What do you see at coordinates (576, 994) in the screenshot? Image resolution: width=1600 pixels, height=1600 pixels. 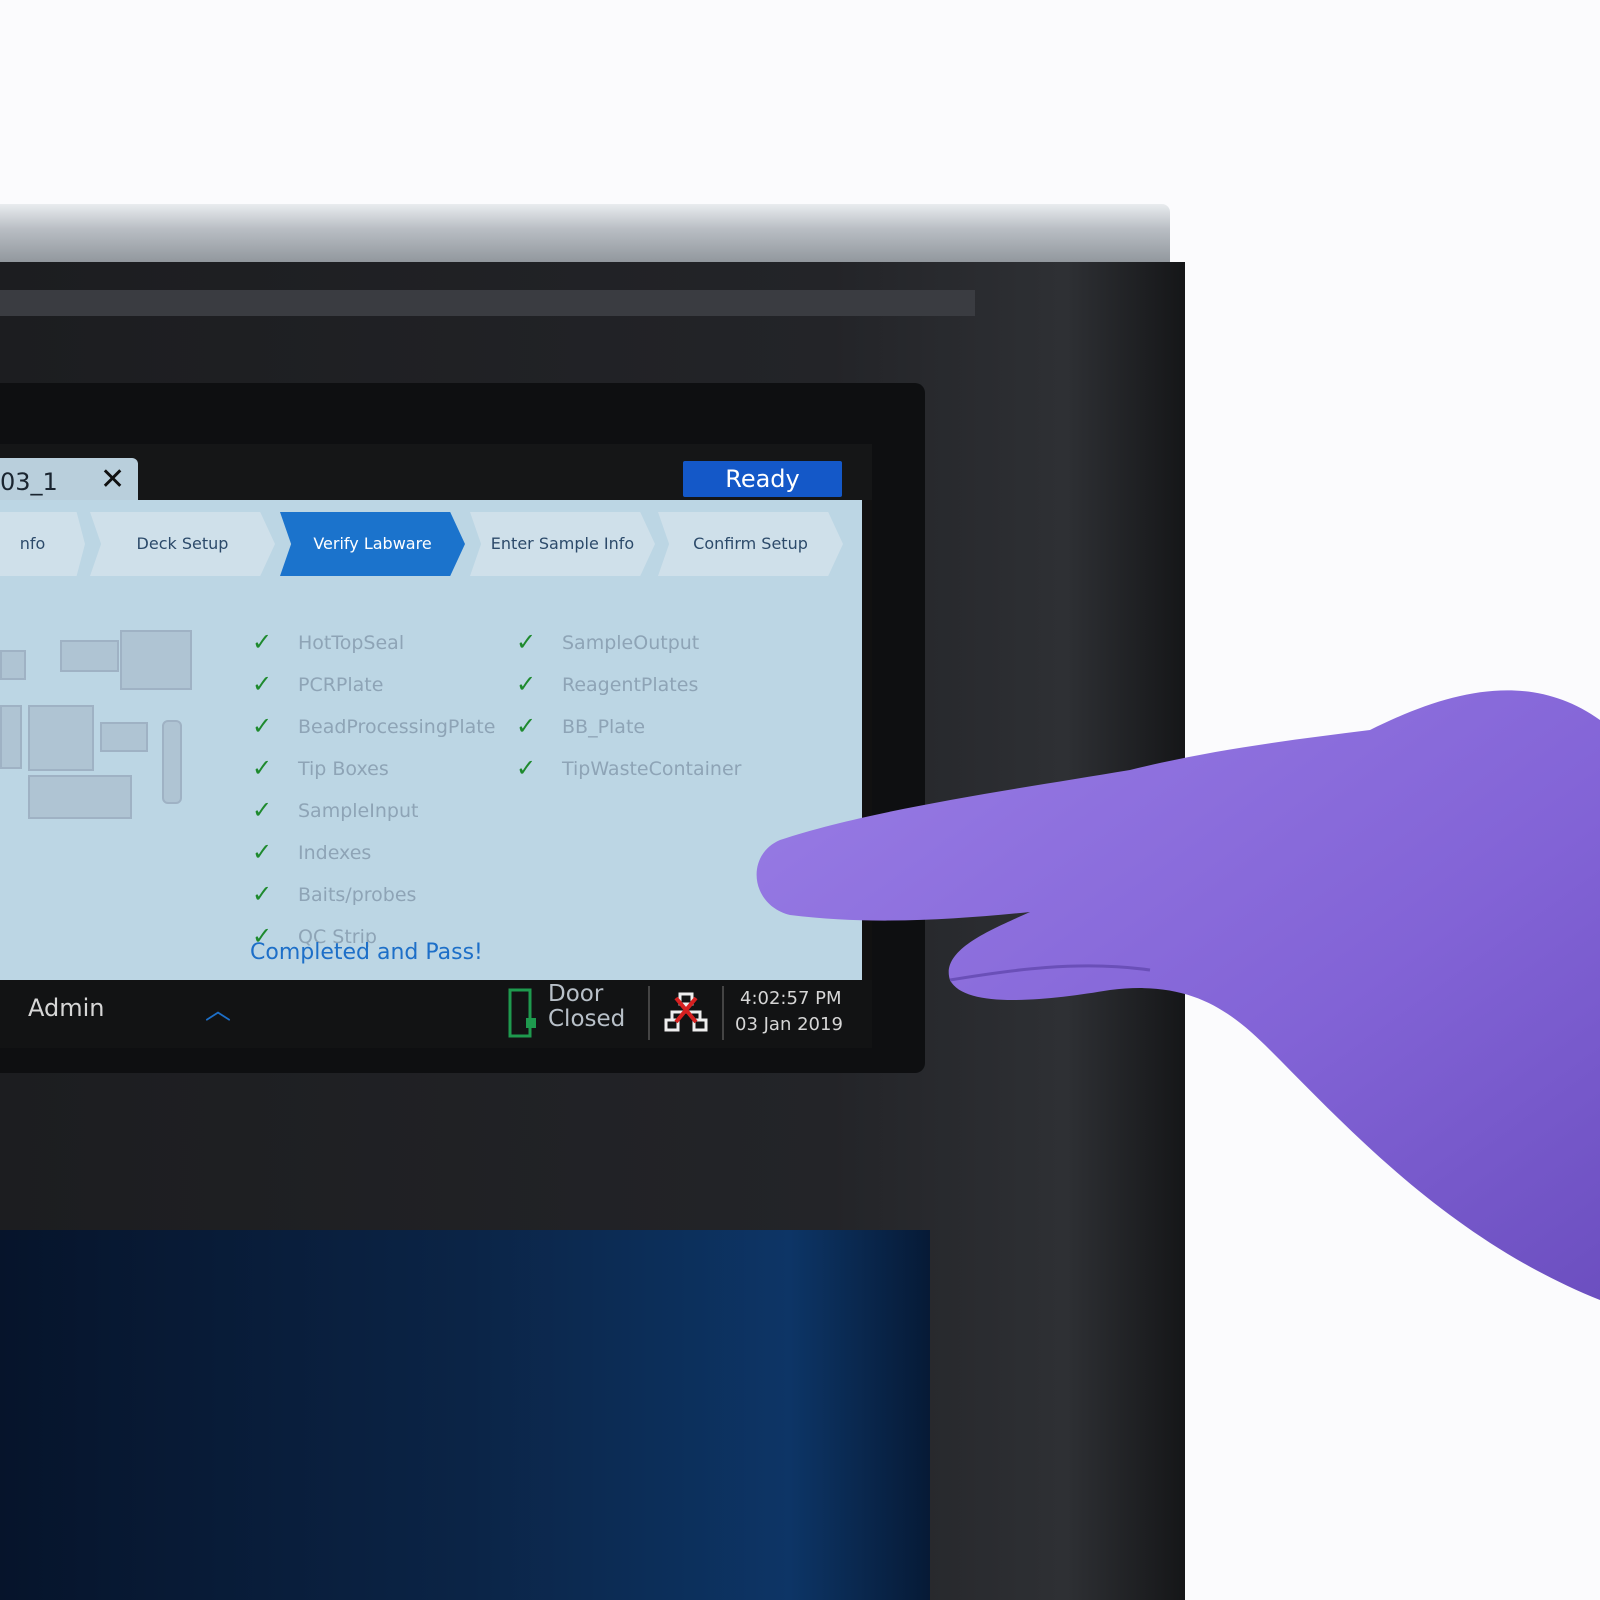 I see `door-status-line1: Door` at bounding box center [576, 994].